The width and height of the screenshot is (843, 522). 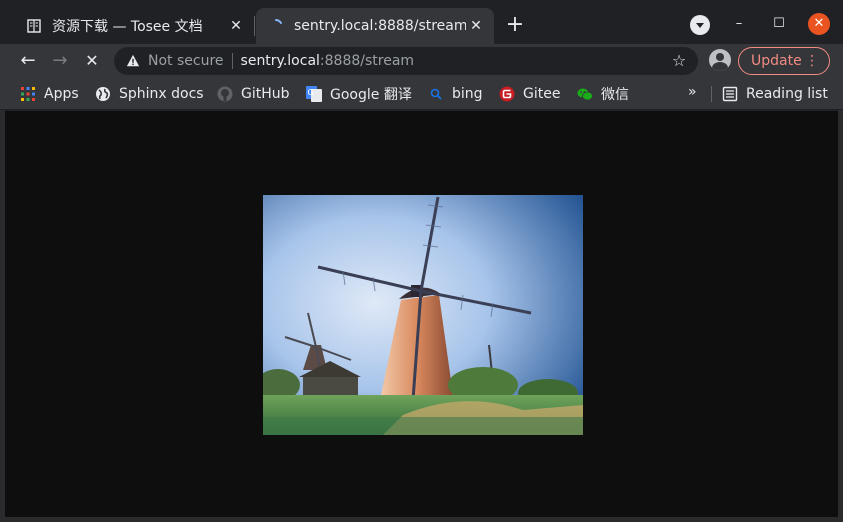 What do you see at coordinates (60, 61) in the screenshot?
I see `forward-arrow-icon: →` at bounding box center [60, 61].